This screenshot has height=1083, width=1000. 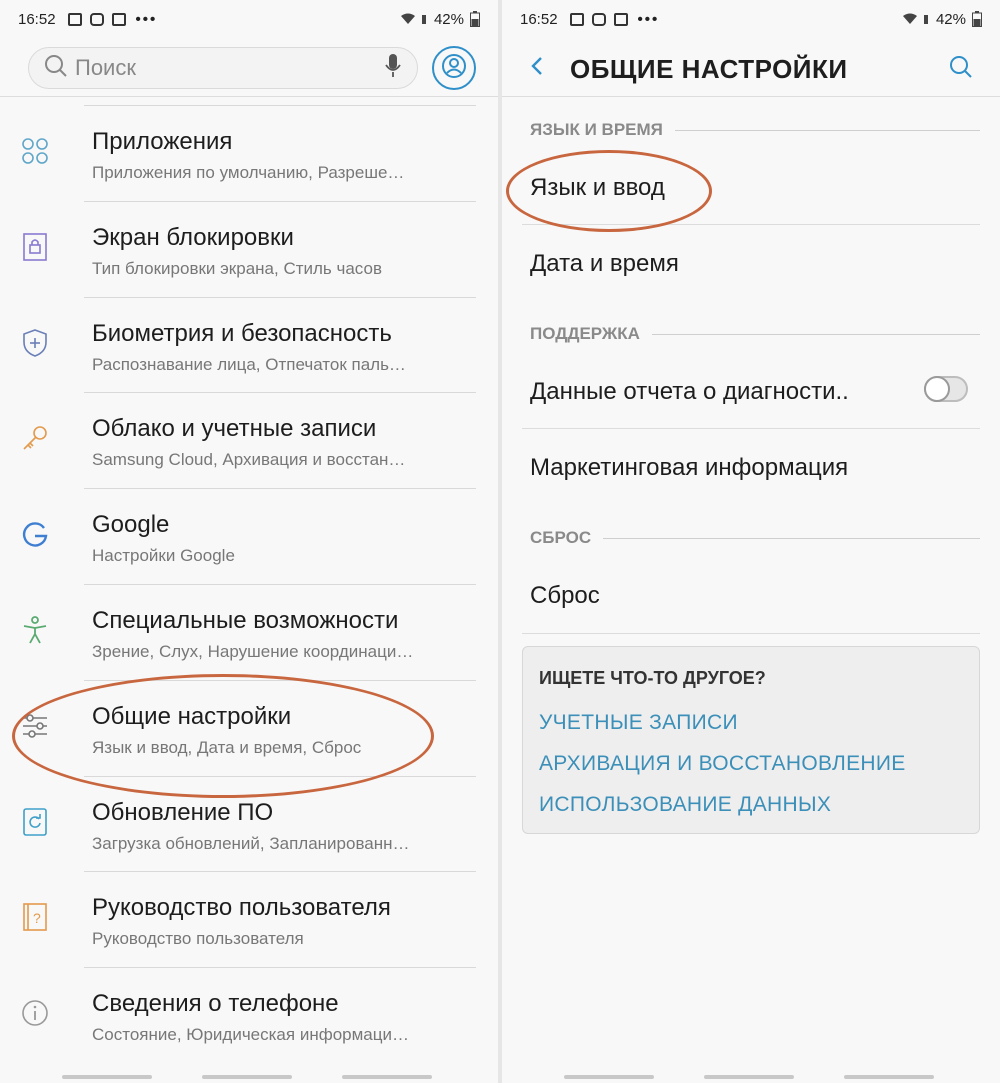 I want to click on diagnostics-toggle, so click(x=946, y=389).